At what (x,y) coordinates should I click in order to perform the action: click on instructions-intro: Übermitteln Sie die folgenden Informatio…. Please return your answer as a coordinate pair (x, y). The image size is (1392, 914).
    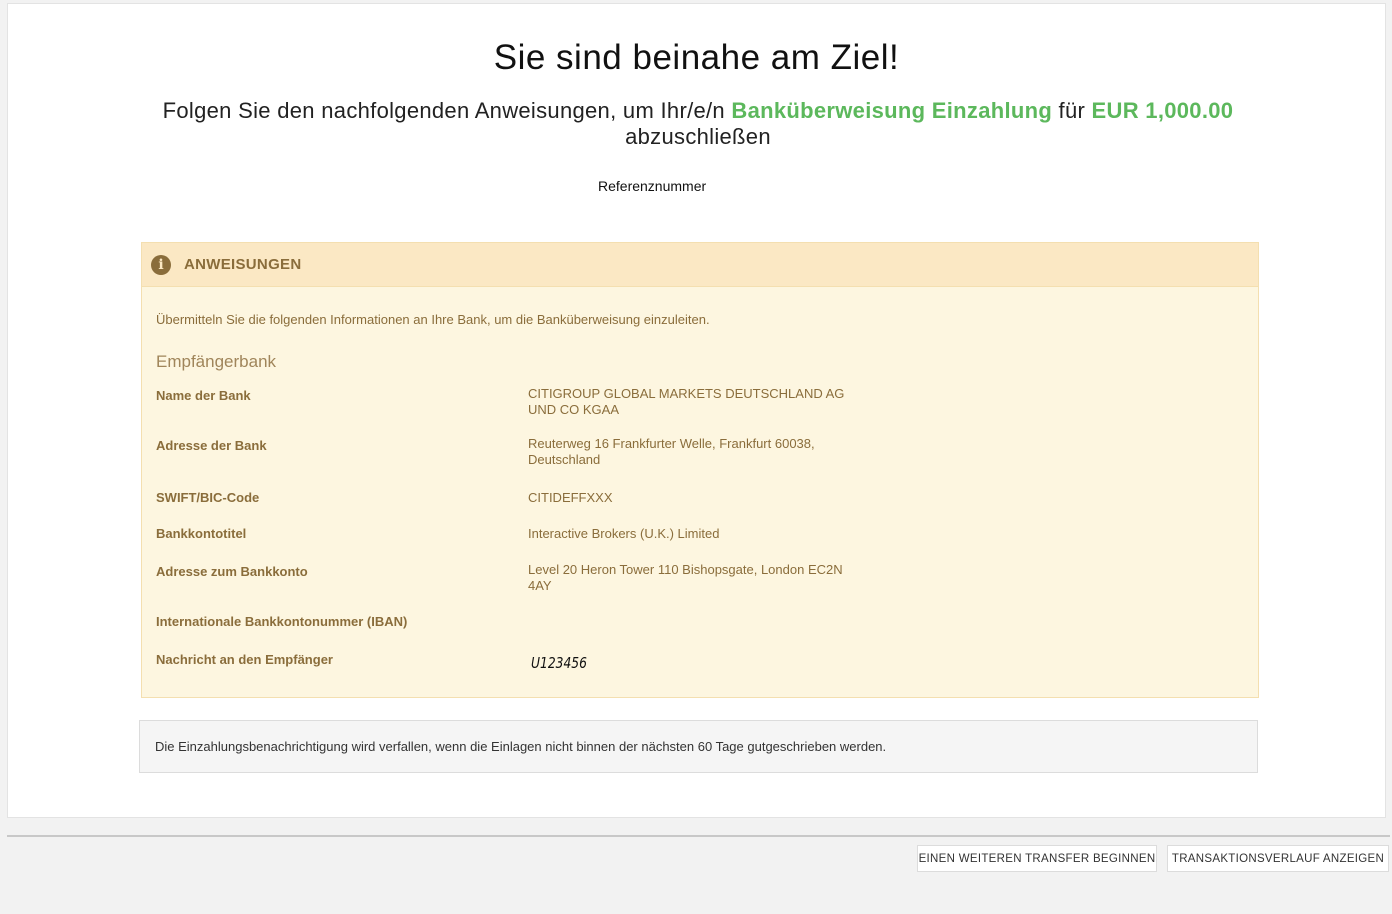
    Looking at the image, I should click on (433, 319).